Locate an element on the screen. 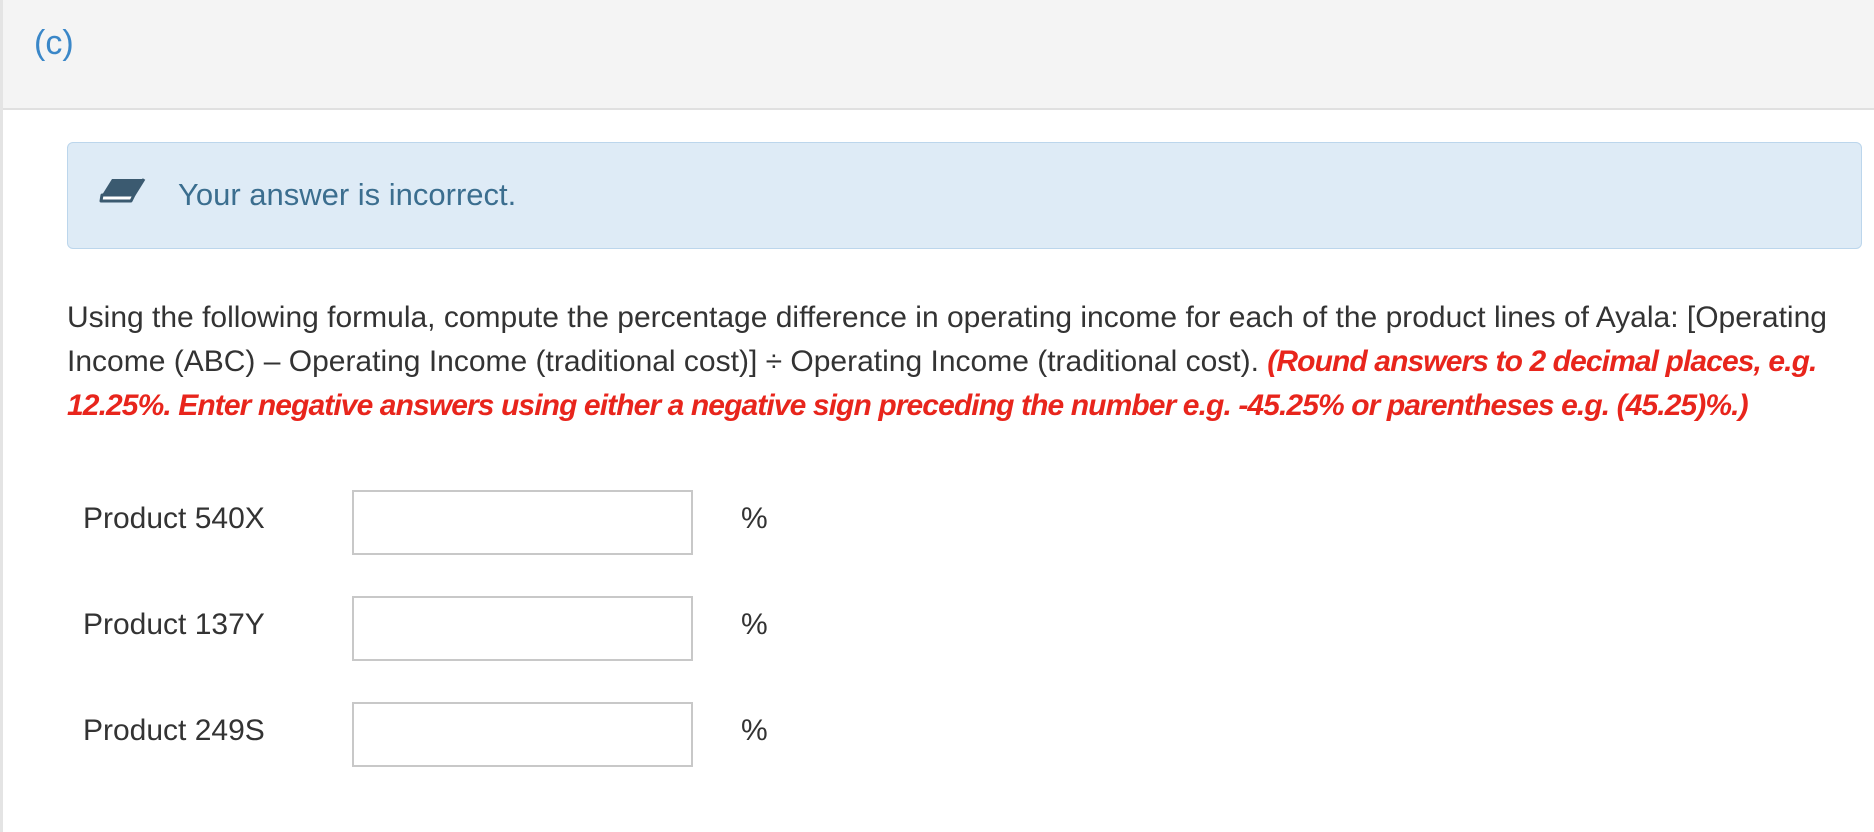  row-label: Product 137Y is located at coordinates (174, 624).